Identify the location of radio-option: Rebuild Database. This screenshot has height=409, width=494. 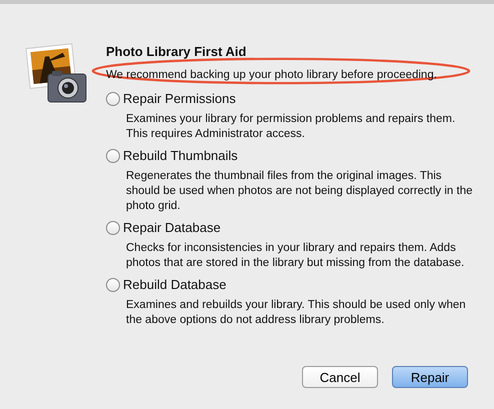
(292, 284).